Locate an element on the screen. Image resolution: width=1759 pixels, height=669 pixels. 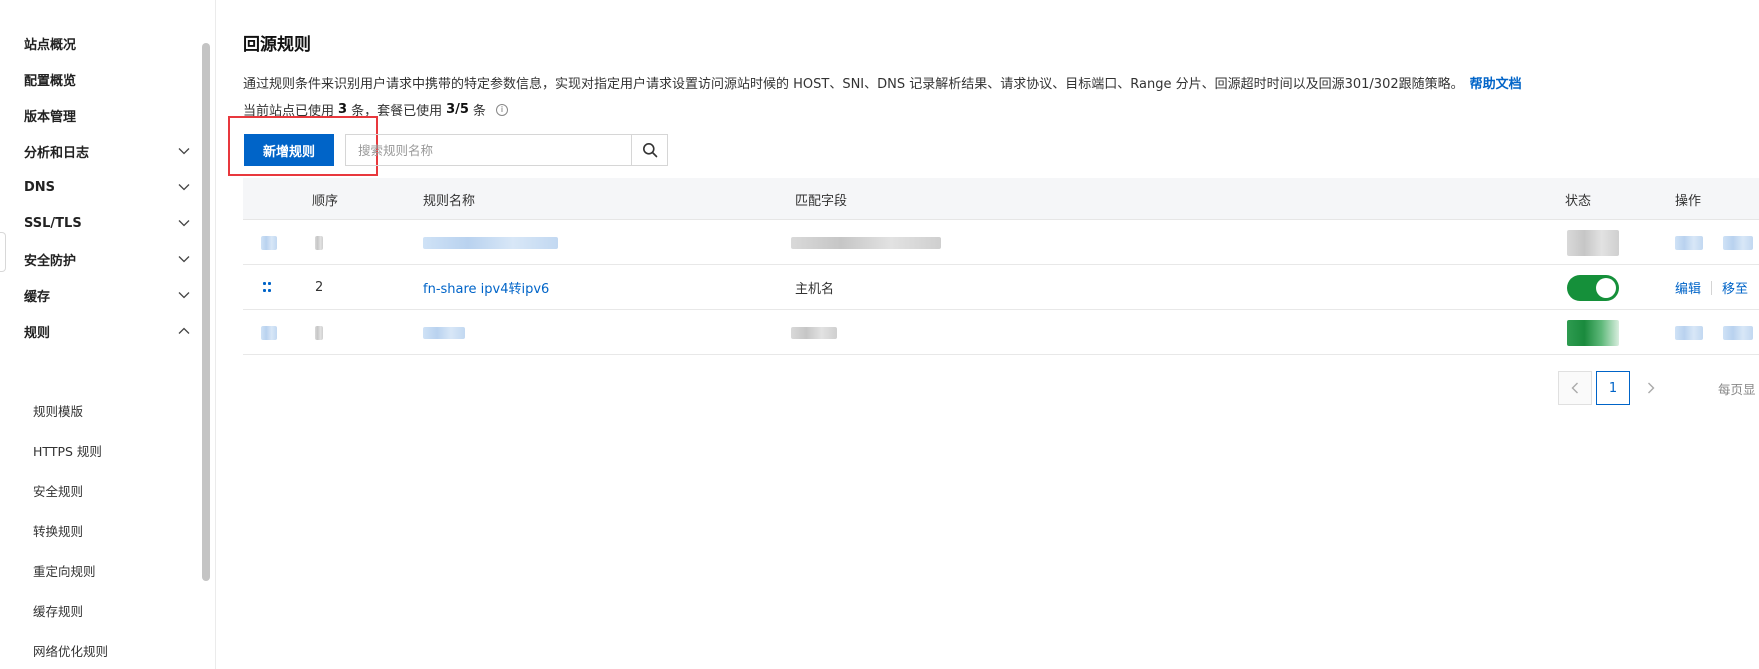
sidebar-item-label: 分析和日志 is located at coordinates (57, 153).